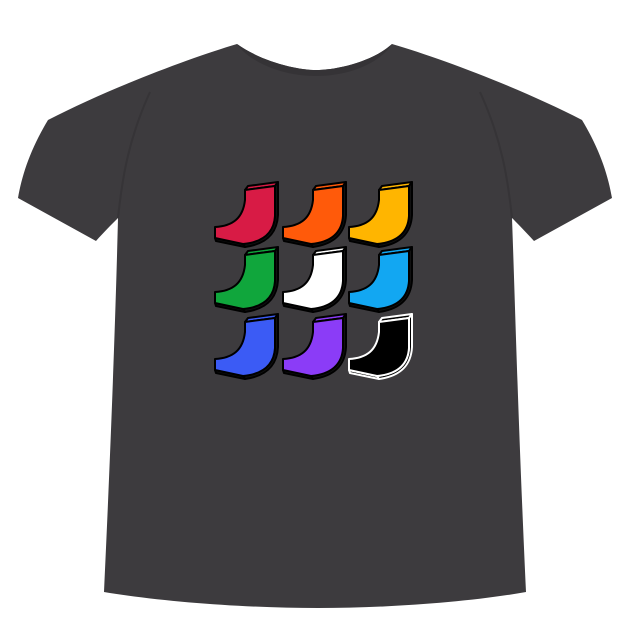  Describe the element at coordinates (313, 280) in the screenshot. I see `tile-design` at that location.